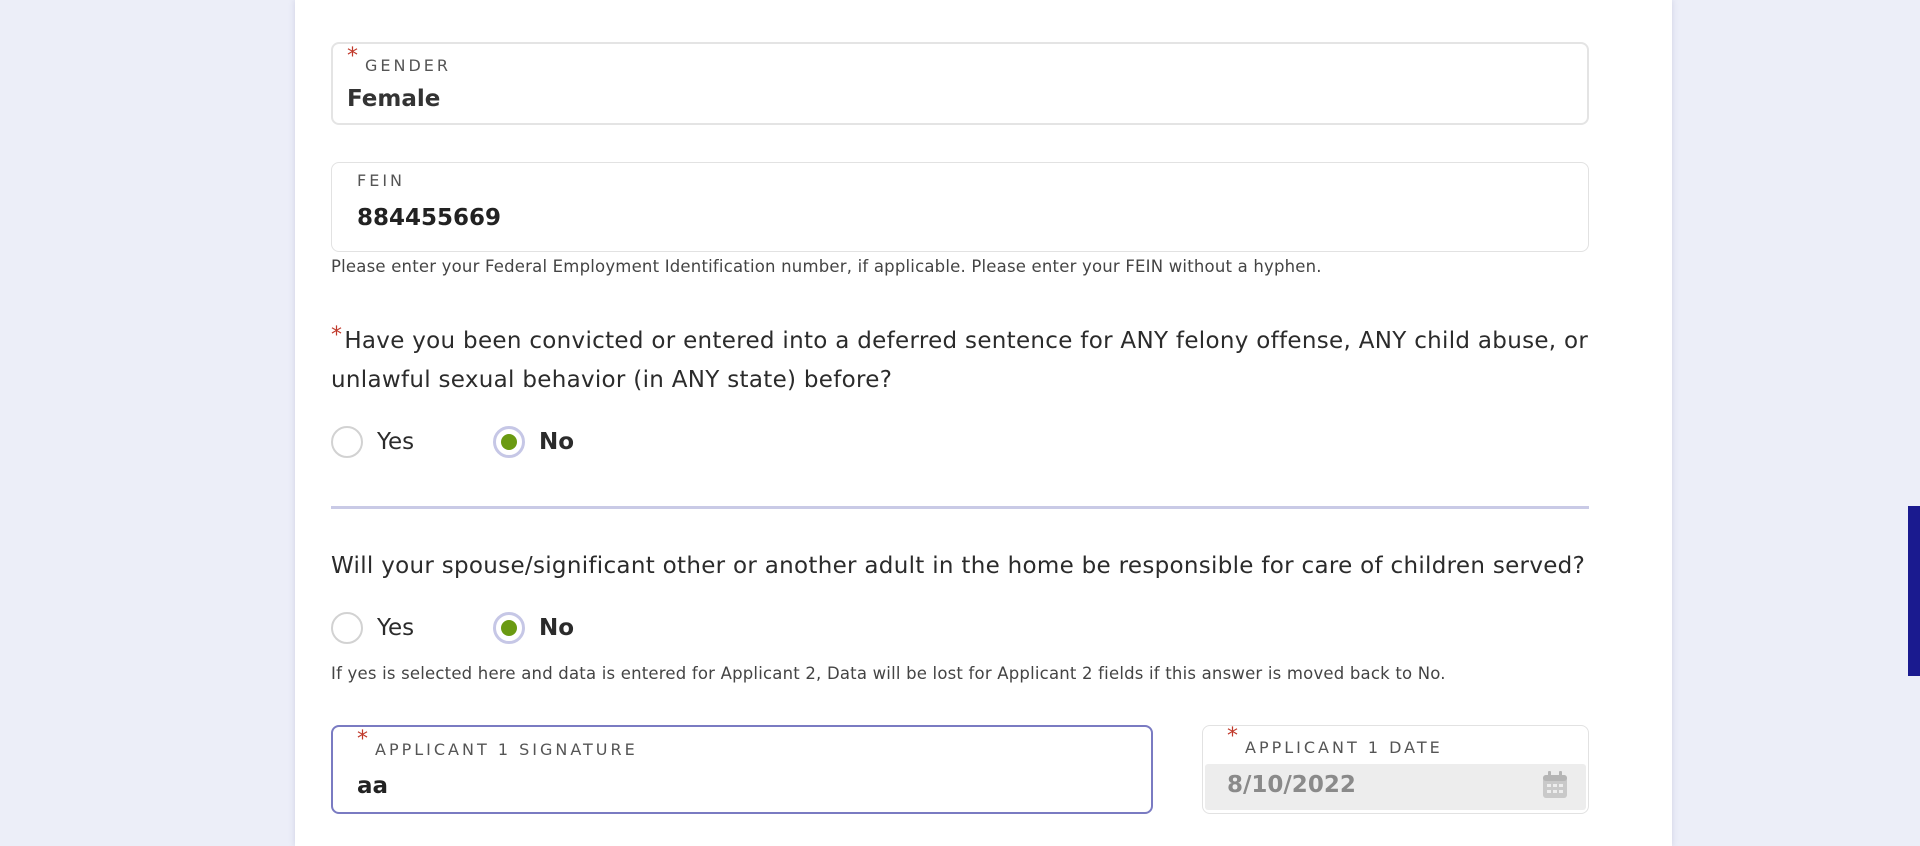  What do you see at coordinates (1914, 591) in the screenshot?
I see `scrollbar-thumb` at bounding box center [1914, 591].